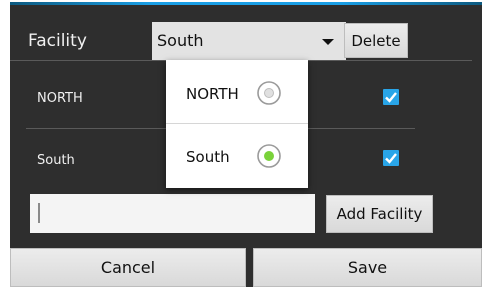  I want to click on option-label: NORTH, so click(212, 94).